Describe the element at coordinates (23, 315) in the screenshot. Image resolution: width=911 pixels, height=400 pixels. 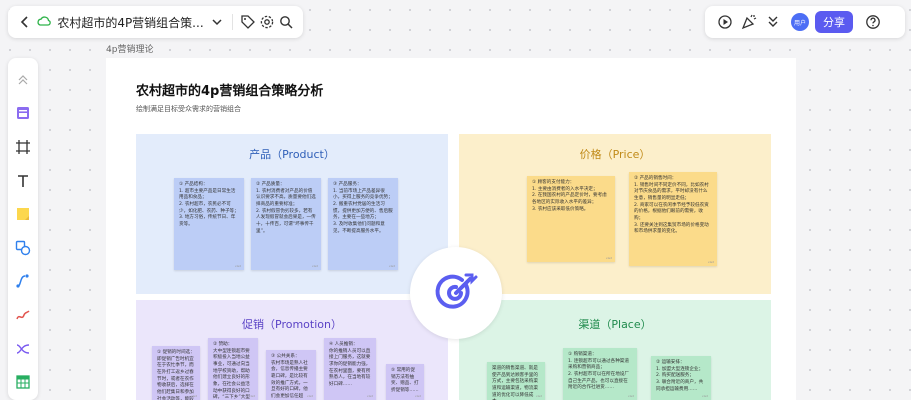
I see `pen-icon` at that location.